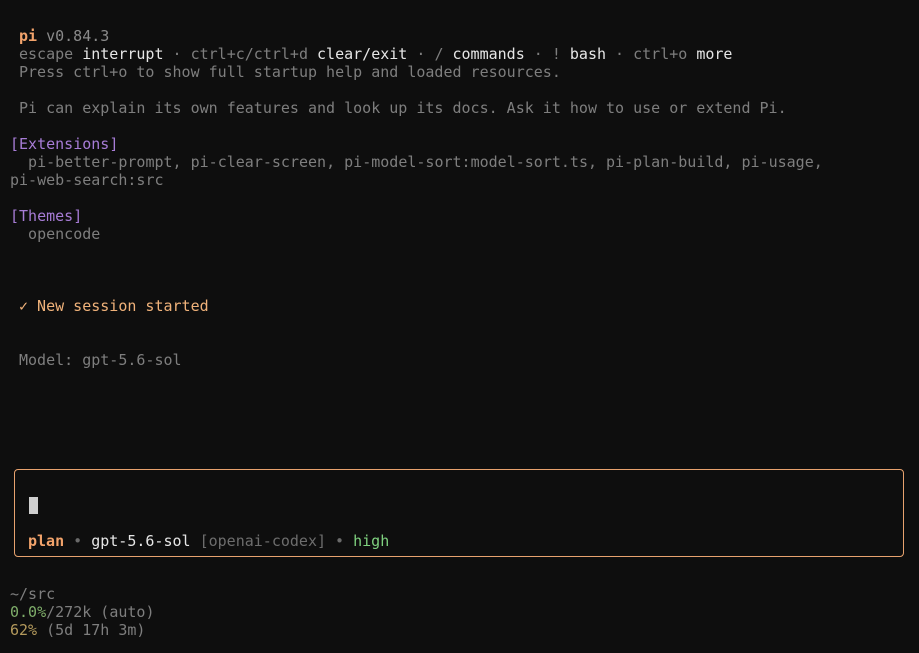  Describe the element at coordinates (660, 54) in the screenshot. I see `shortcut-key-more: ctrl+o` at that location.